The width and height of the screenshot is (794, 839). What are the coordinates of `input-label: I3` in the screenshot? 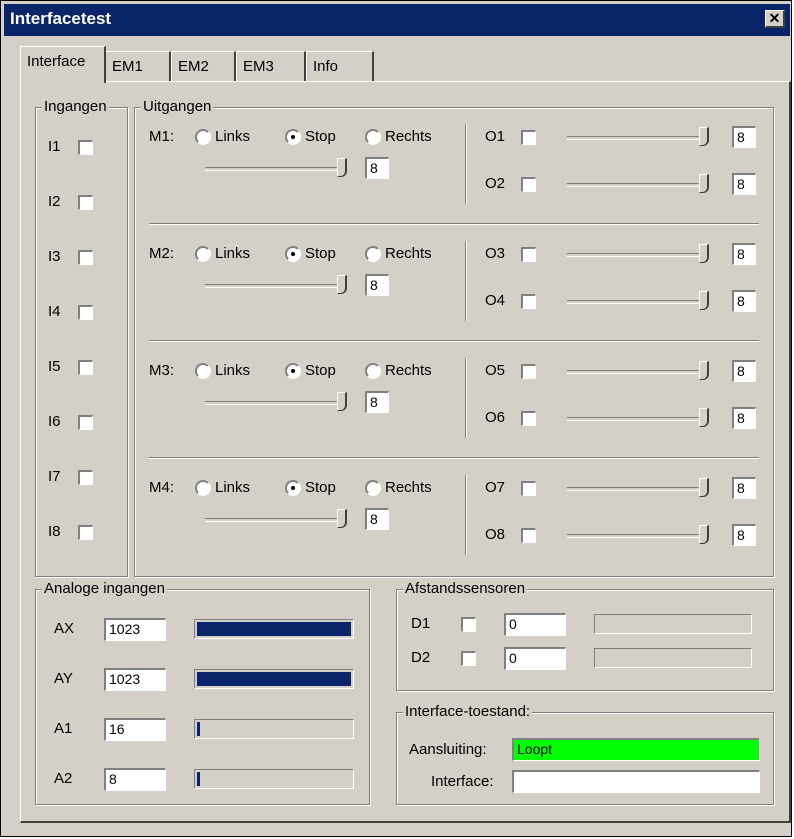 It's located at (54, 256).